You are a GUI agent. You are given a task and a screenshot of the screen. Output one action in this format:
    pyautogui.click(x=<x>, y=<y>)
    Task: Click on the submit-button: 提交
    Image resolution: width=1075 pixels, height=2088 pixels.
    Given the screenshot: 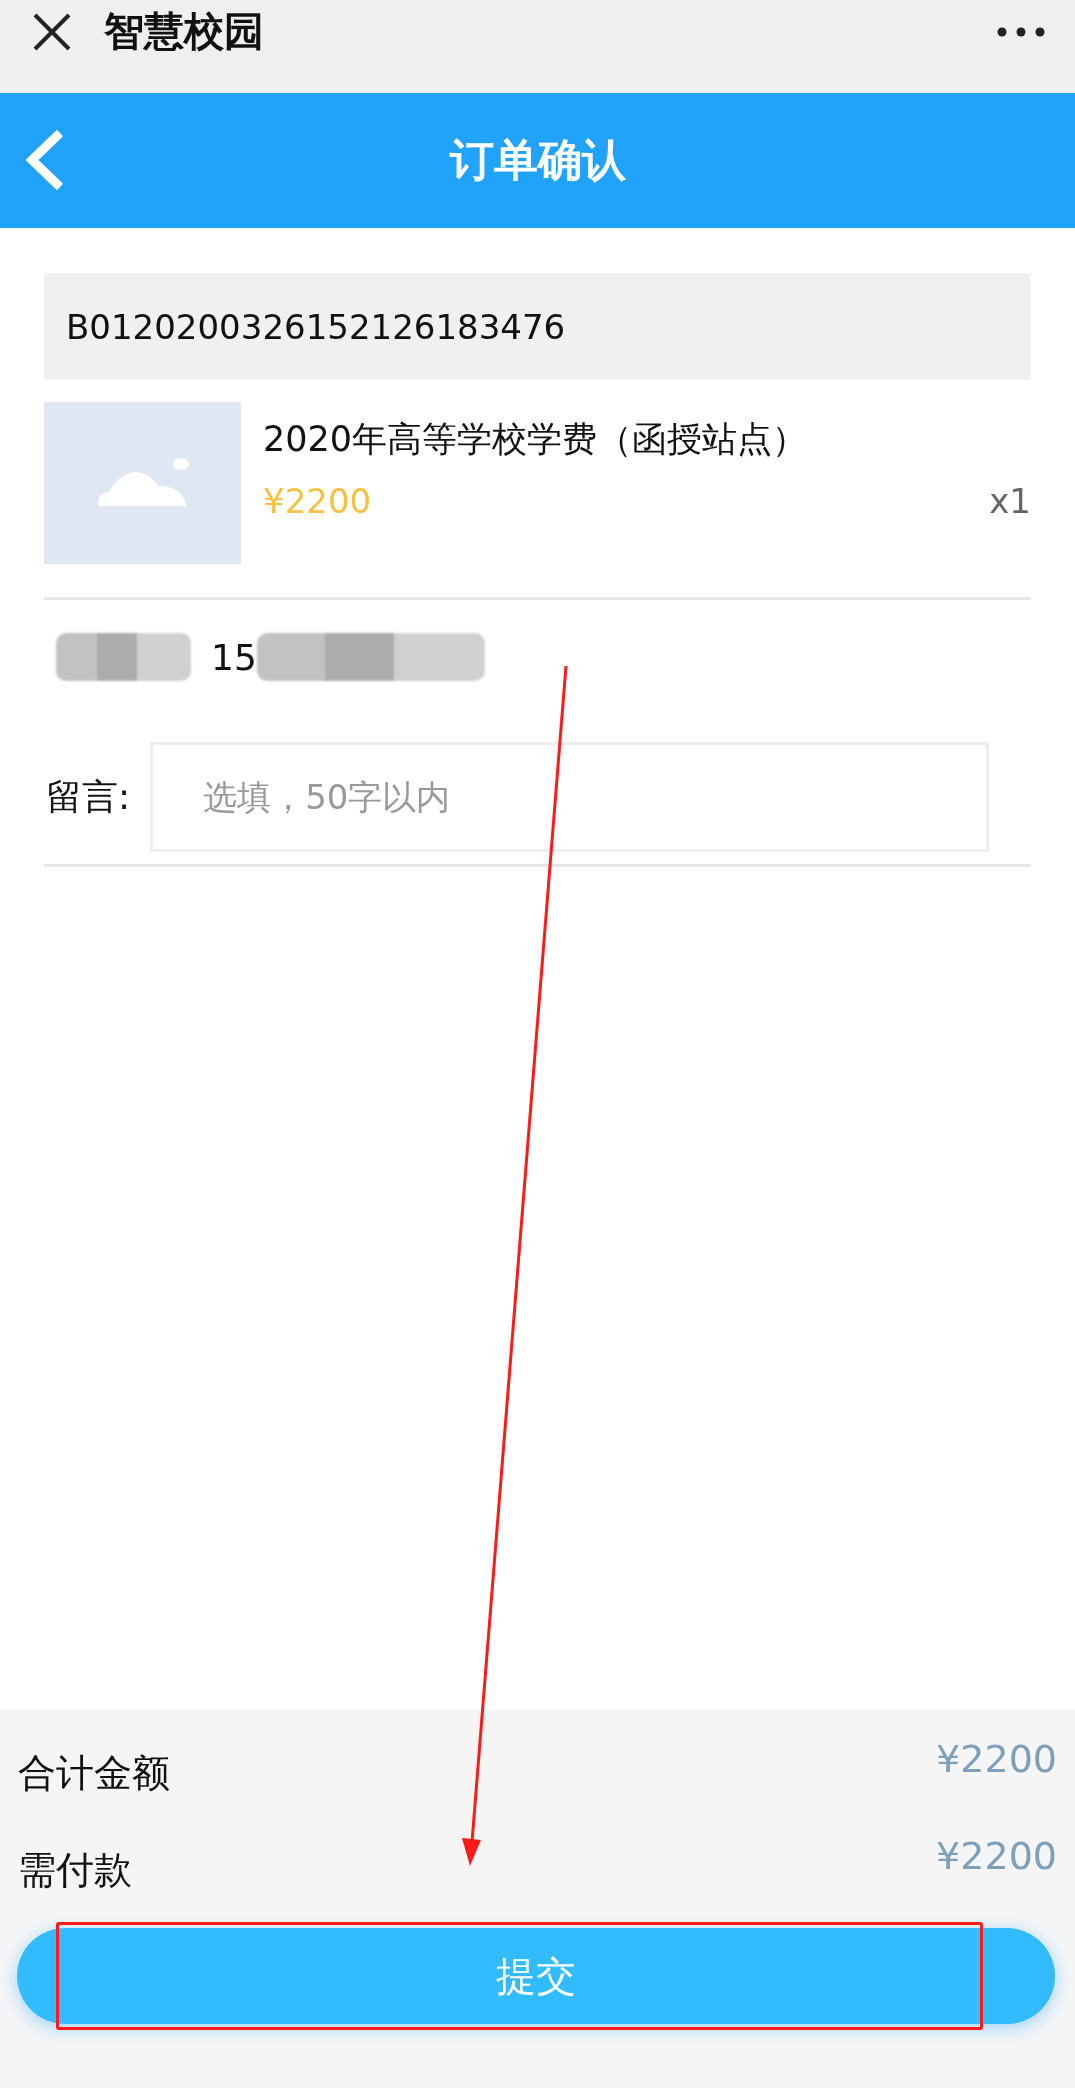 What is the action you would take?
    pyautogui.click(x=536, y=1976)
    